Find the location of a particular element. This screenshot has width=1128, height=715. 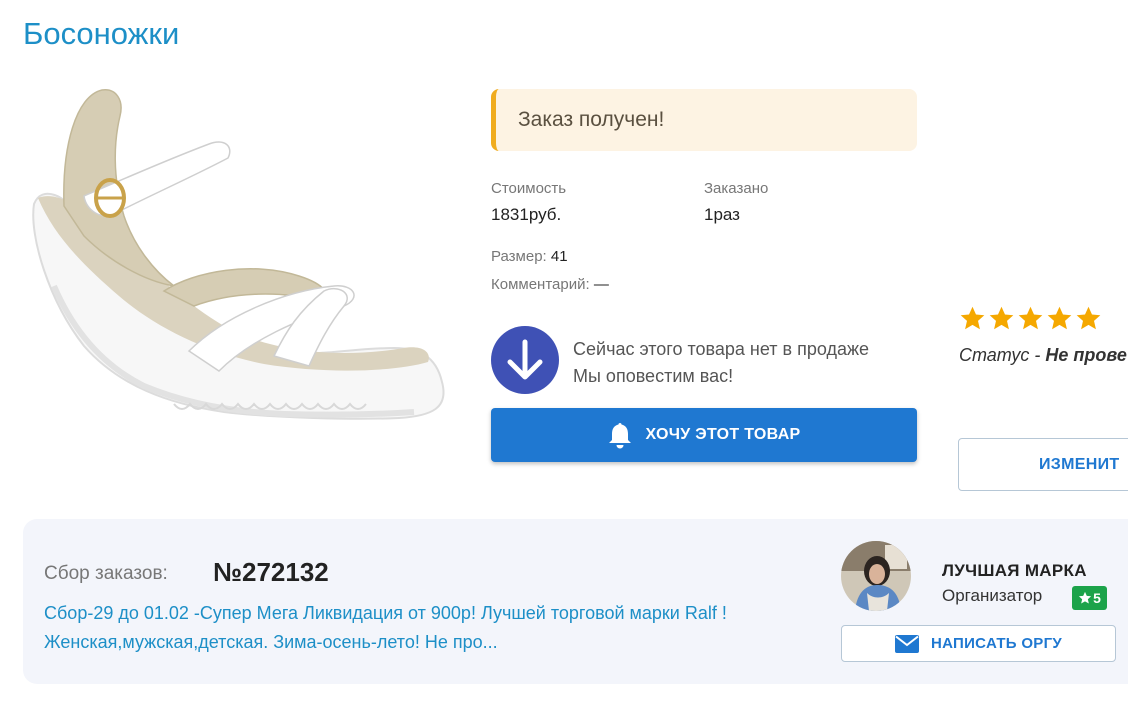

write-organizer-button: НАПИСАТЬ ОРГУ is located at coordinates (978, 643).